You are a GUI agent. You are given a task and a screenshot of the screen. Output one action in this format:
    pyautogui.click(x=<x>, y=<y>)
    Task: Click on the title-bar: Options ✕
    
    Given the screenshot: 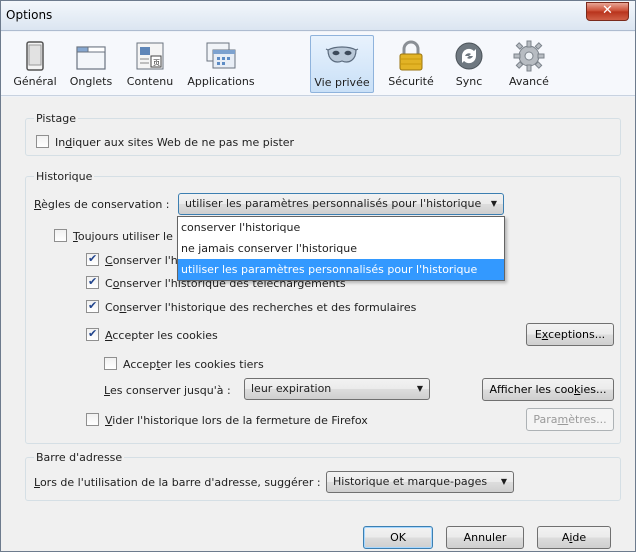 What is the action you would take?
    pyautogui.click(x=318, y=16)
    